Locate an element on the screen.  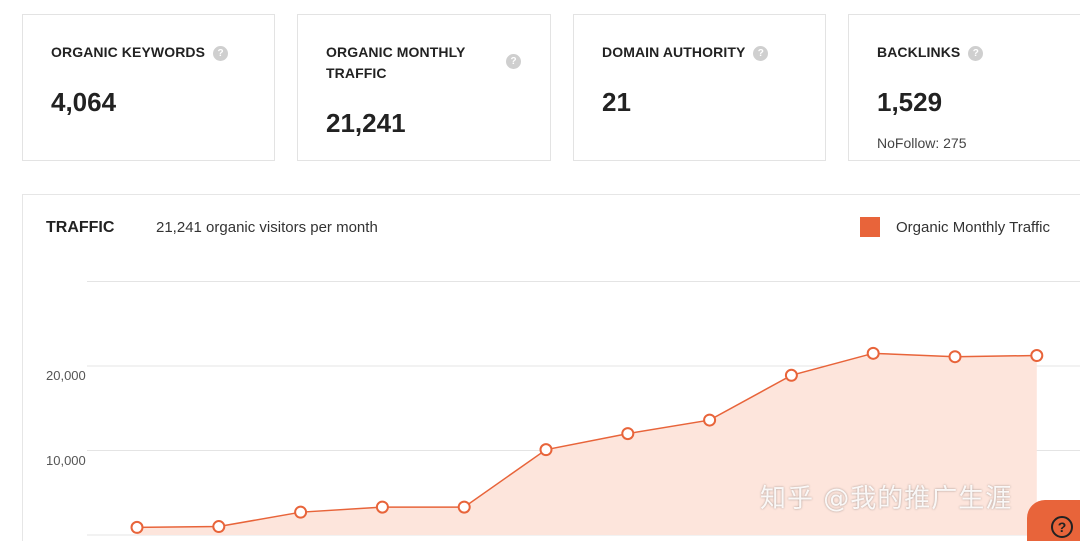
help-fab-button: ? is located at coordinates (1053, 520).